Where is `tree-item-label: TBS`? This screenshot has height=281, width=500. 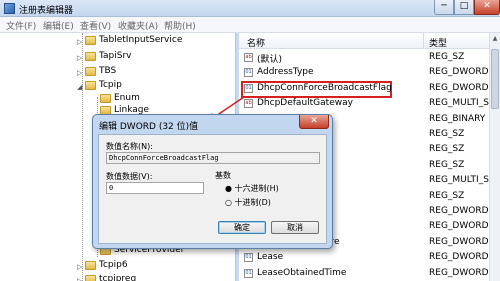 tree-item-label: TBS is located at coordinates (108, 71).